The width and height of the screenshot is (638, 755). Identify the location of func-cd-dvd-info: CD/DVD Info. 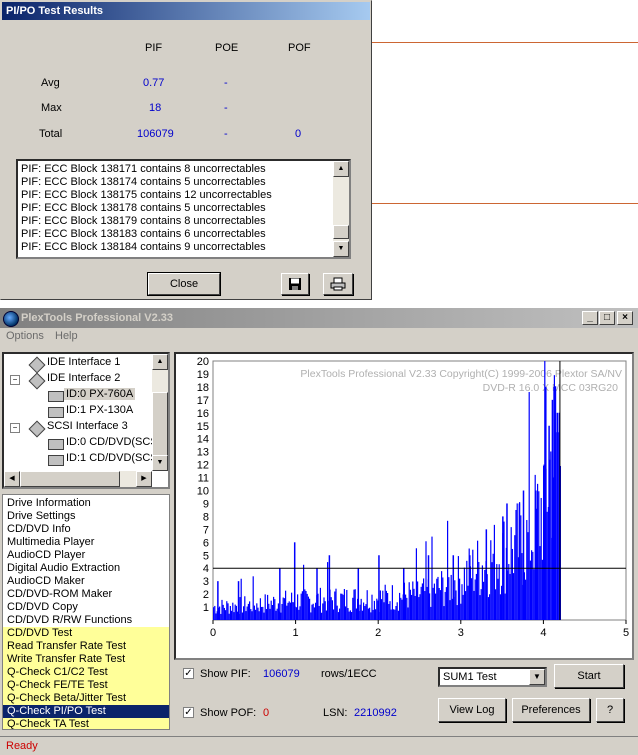
(86, 529).